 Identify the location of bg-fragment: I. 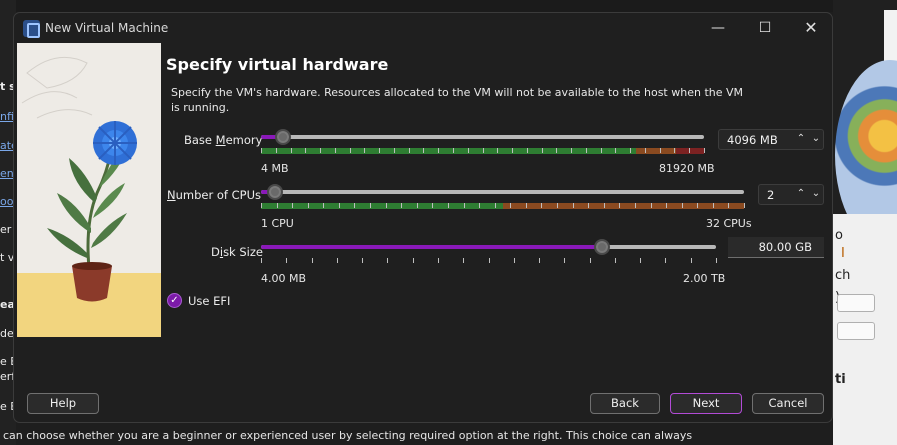
(843, 253).